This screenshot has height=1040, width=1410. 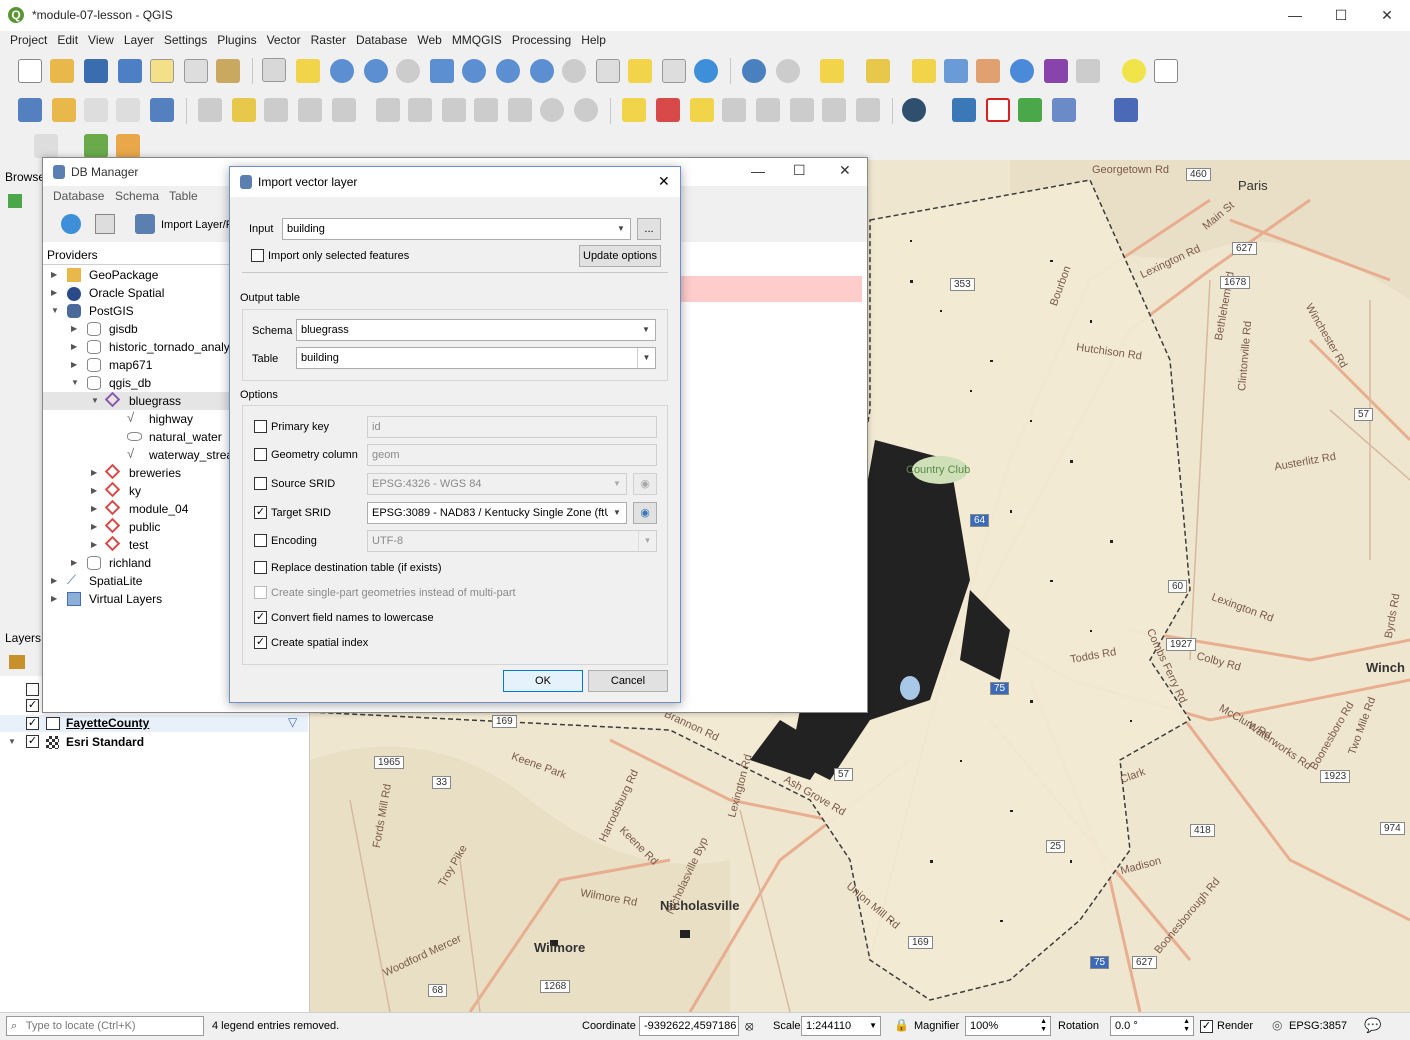 I want to click on new-project-icon, so click(x=30, y=71).